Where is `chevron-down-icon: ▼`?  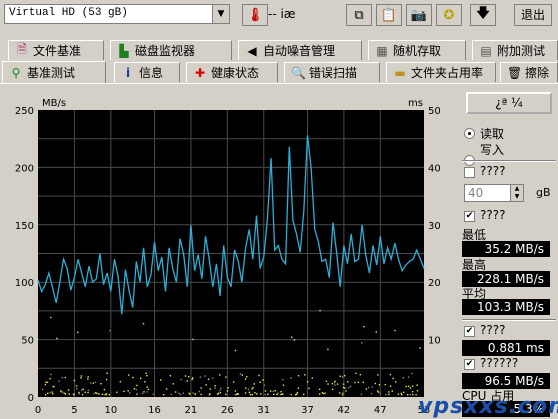
chevron-down-icon: ▼ is located at coordinates (220, 14).